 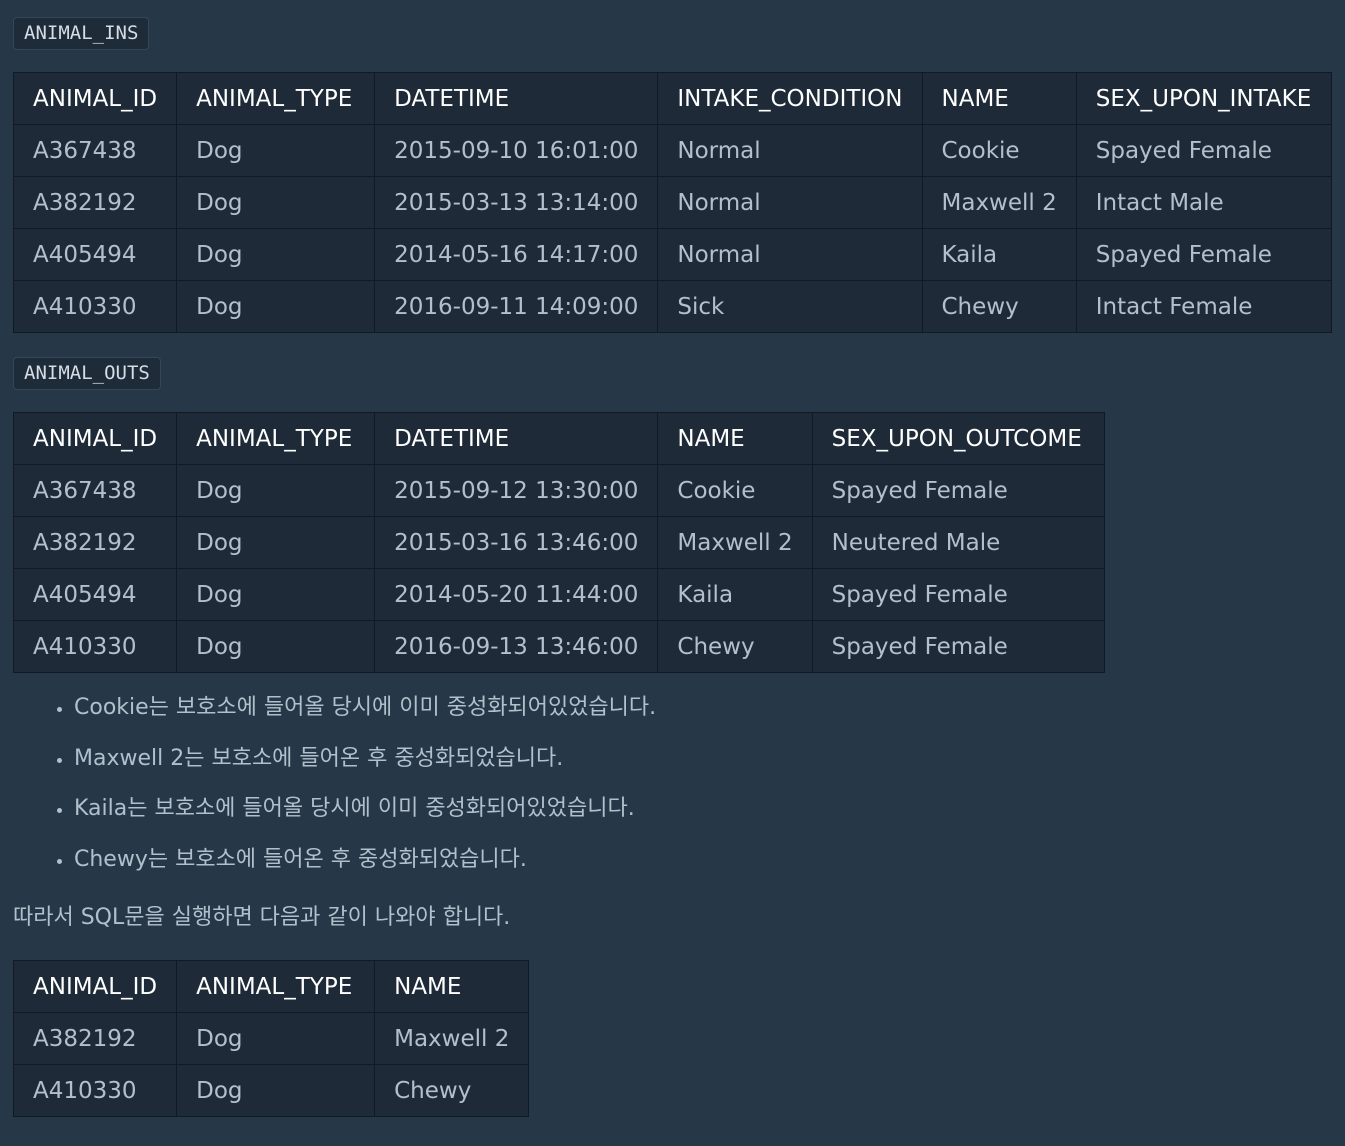 I want to click on table-cell: 2016-09-11 14:09:00, so click(x=516, y=306).